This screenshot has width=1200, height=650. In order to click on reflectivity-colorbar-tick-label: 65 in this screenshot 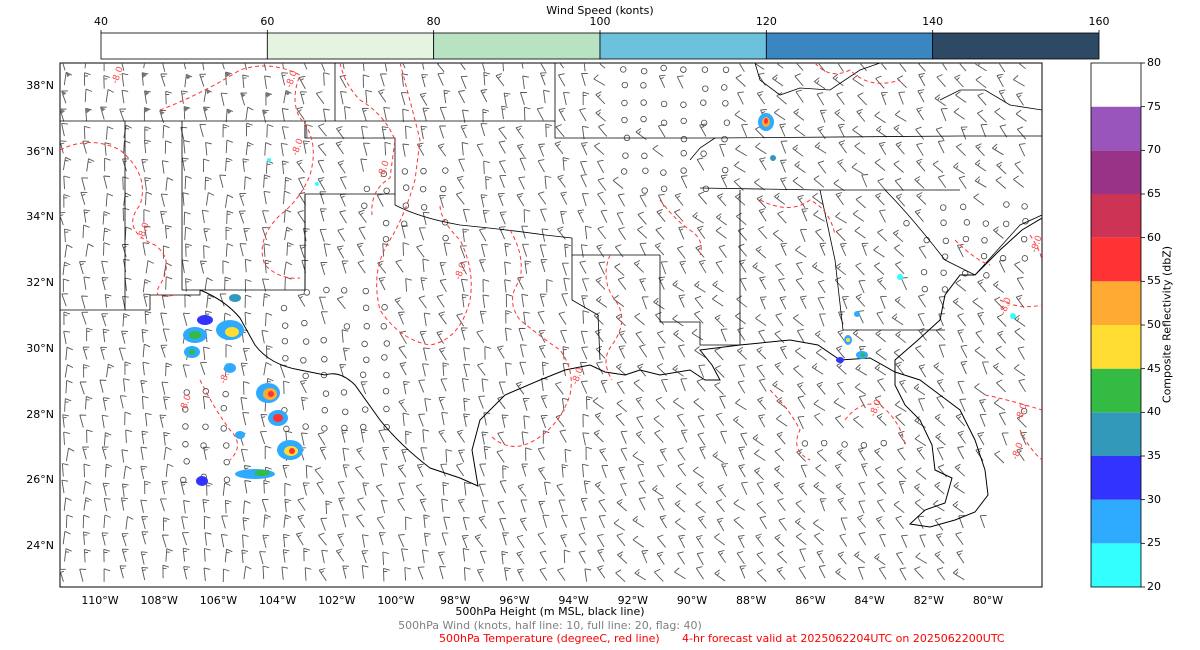, I will do `click(1154, 193)`.